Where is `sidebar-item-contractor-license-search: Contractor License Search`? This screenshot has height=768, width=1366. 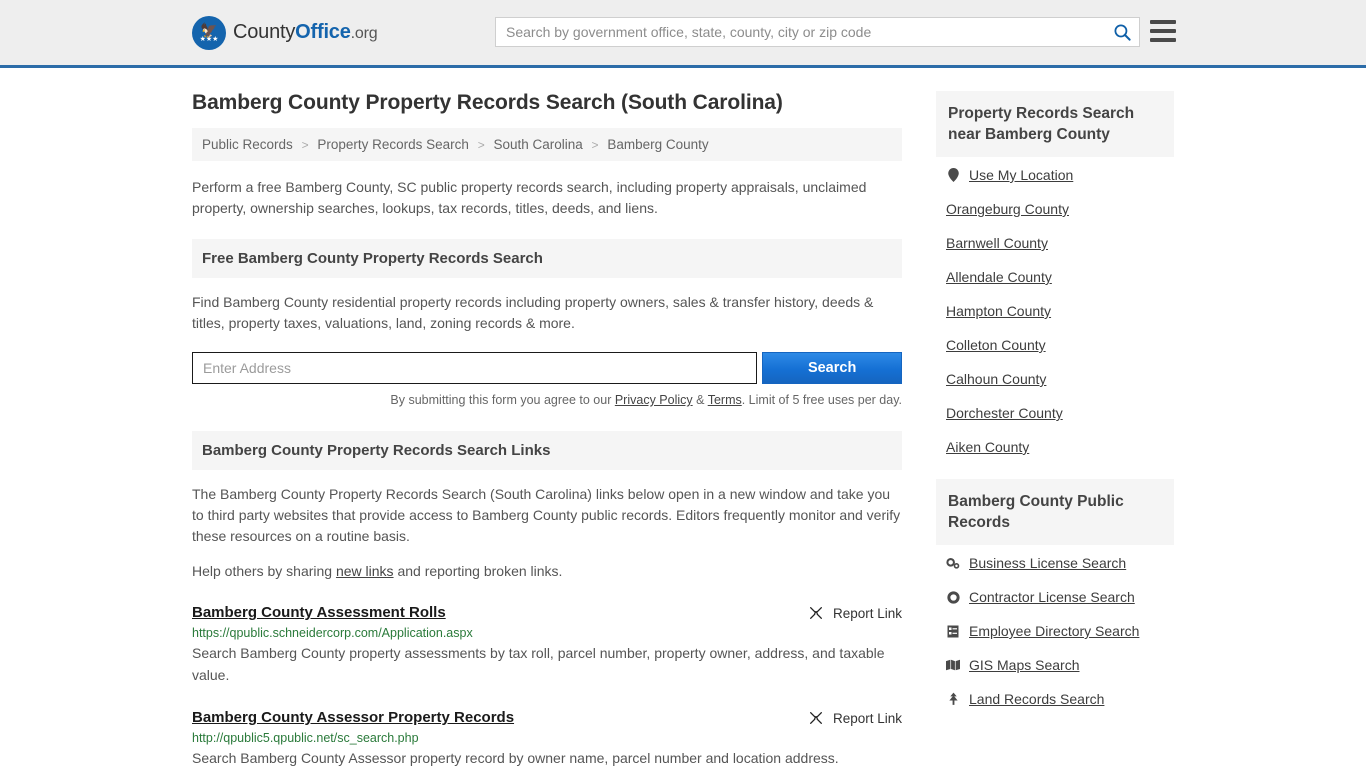 sidebar-item-contractor-license-search: Contractor License Search is located at coordinates (1059, 597).